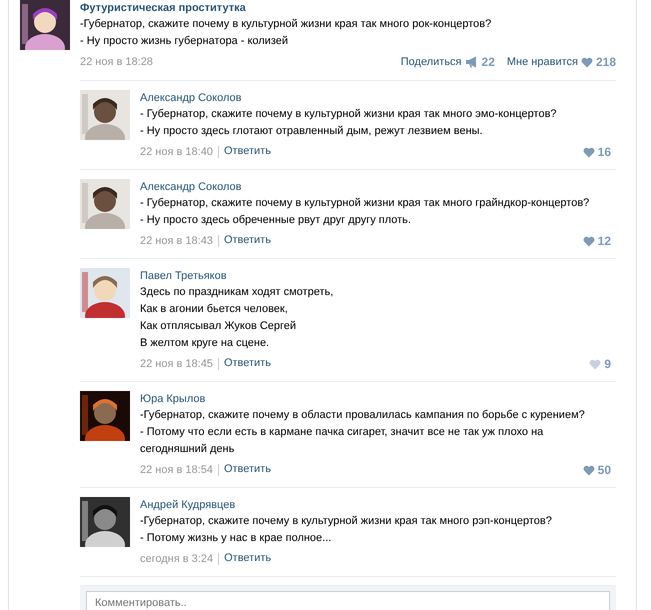 The height and width of the screenshot is (610, 651). Describe the element at coordinates (349, 114) in the screenshot. I see `comment-text-line: - Губернатор, скажите почему в культурной жизни края так много эмо-концертов?` at that location.